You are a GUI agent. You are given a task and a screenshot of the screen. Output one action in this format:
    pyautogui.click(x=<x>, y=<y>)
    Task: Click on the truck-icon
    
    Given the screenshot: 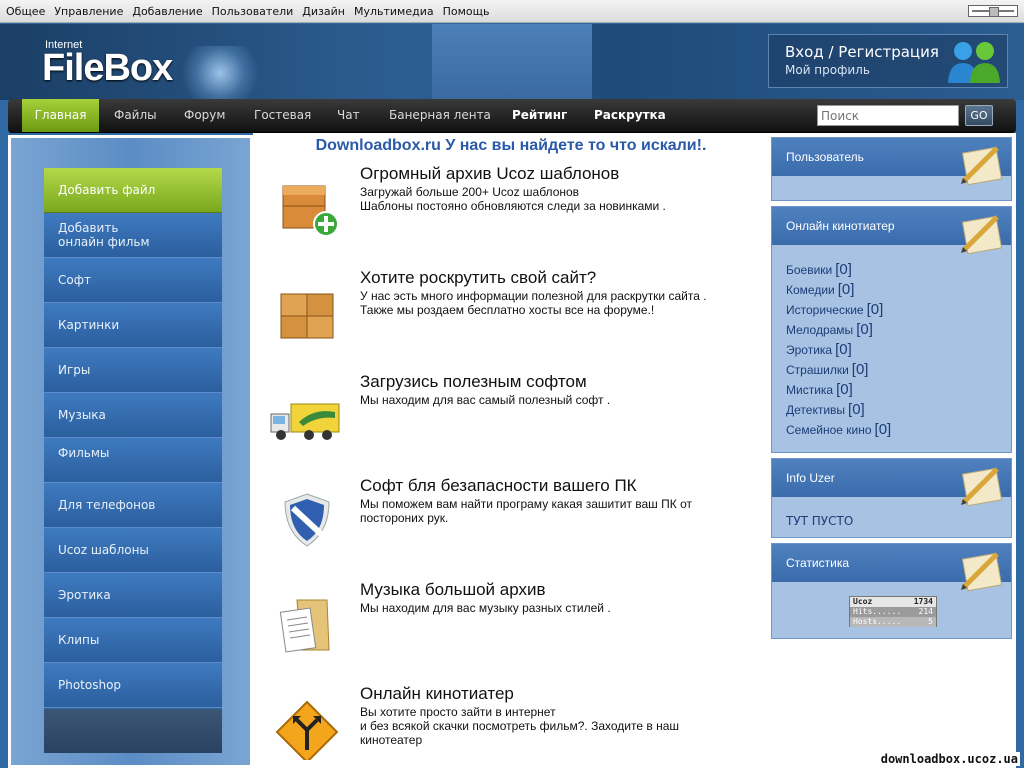 What is the action you would take?
    pyautogui.click(x=305, y=421)
    